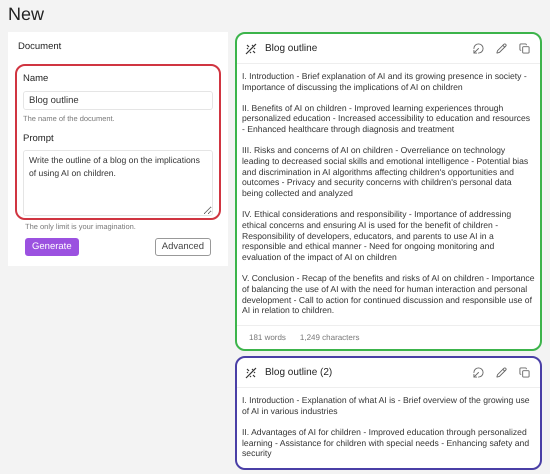  Describe the element at coordinates (118, 183) in the screenshot. I see `prompt-field: Write the outline of a blog on the implications of using AI on children.` at that location.